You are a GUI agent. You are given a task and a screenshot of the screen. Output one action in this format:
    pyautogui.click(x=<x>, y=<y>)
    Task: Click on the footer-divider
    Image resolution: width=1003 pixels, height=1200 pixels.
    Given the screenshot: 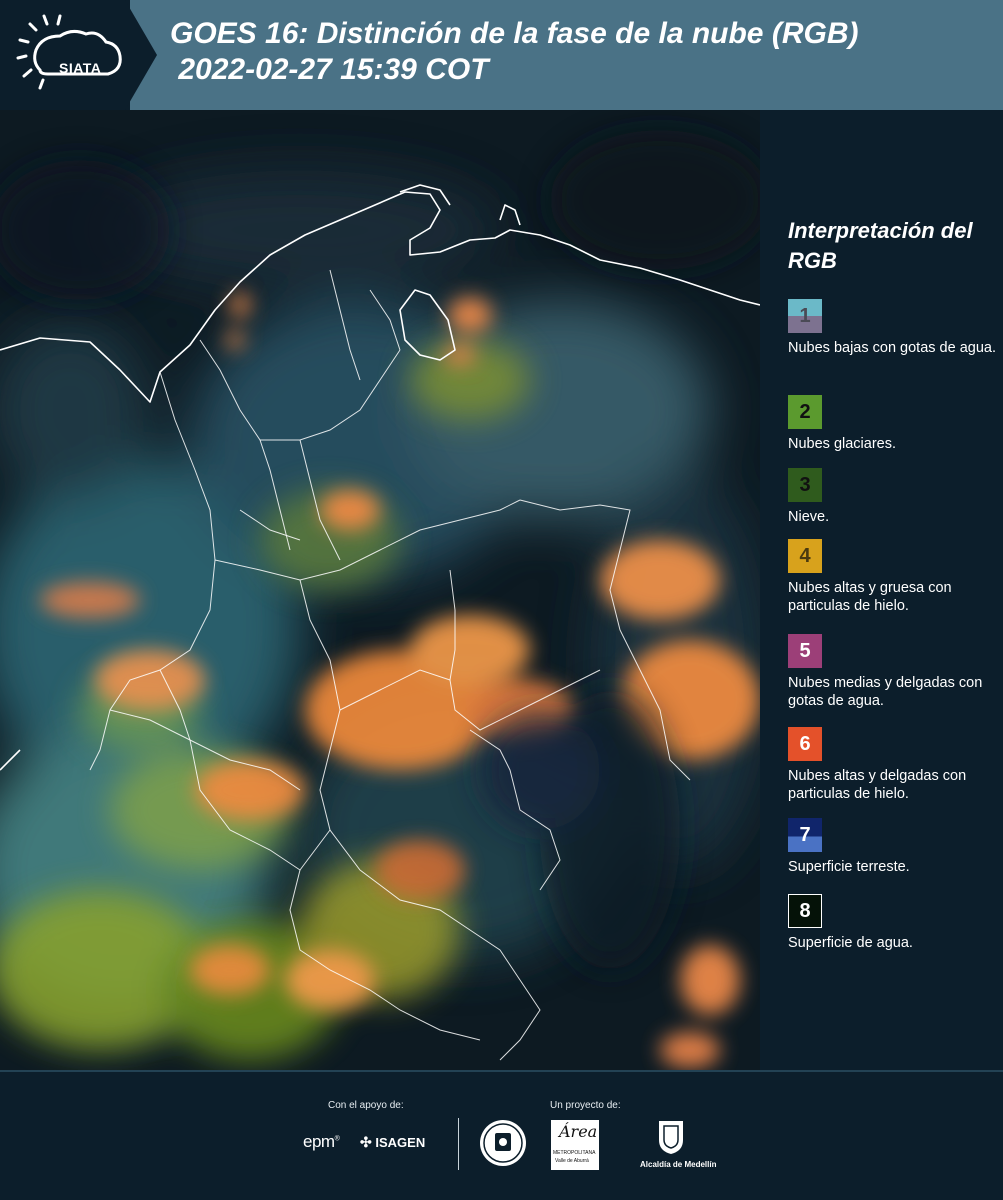 What is the action you would take?
    pyautogui.click(x=458, y=1144)
    